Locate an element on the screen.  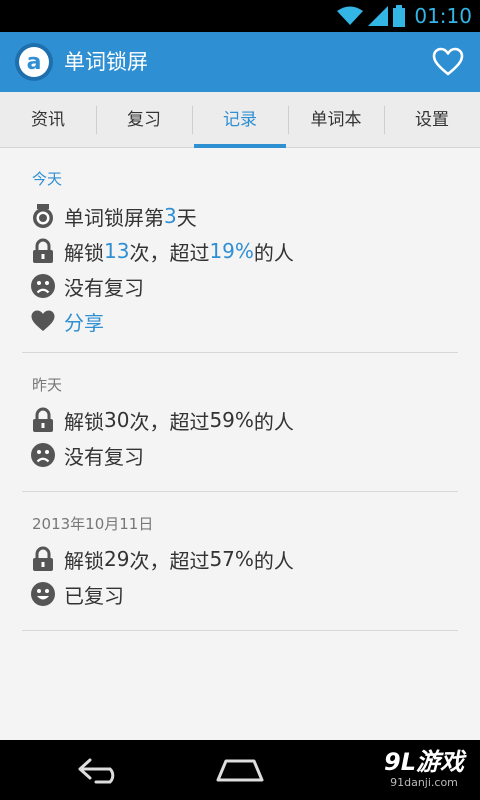
active-tab-indicator is located at coordinates (240, 146).